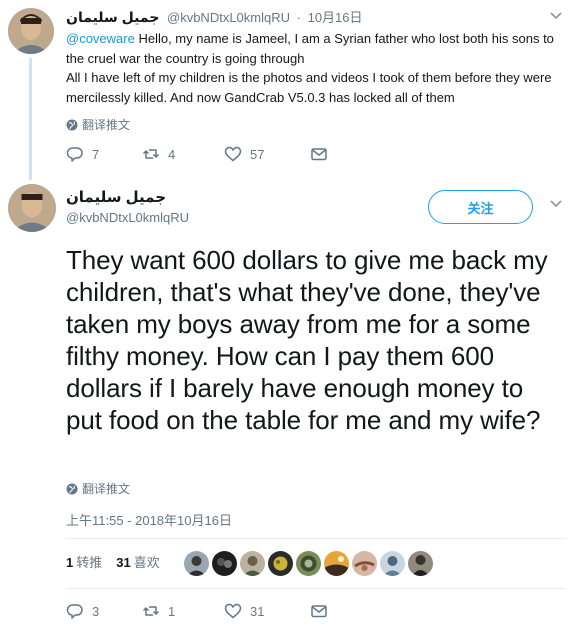  Describe the element at coordinates (89, 562) in the screenshot. I see `retweet-stat-label: 转推` at that location.